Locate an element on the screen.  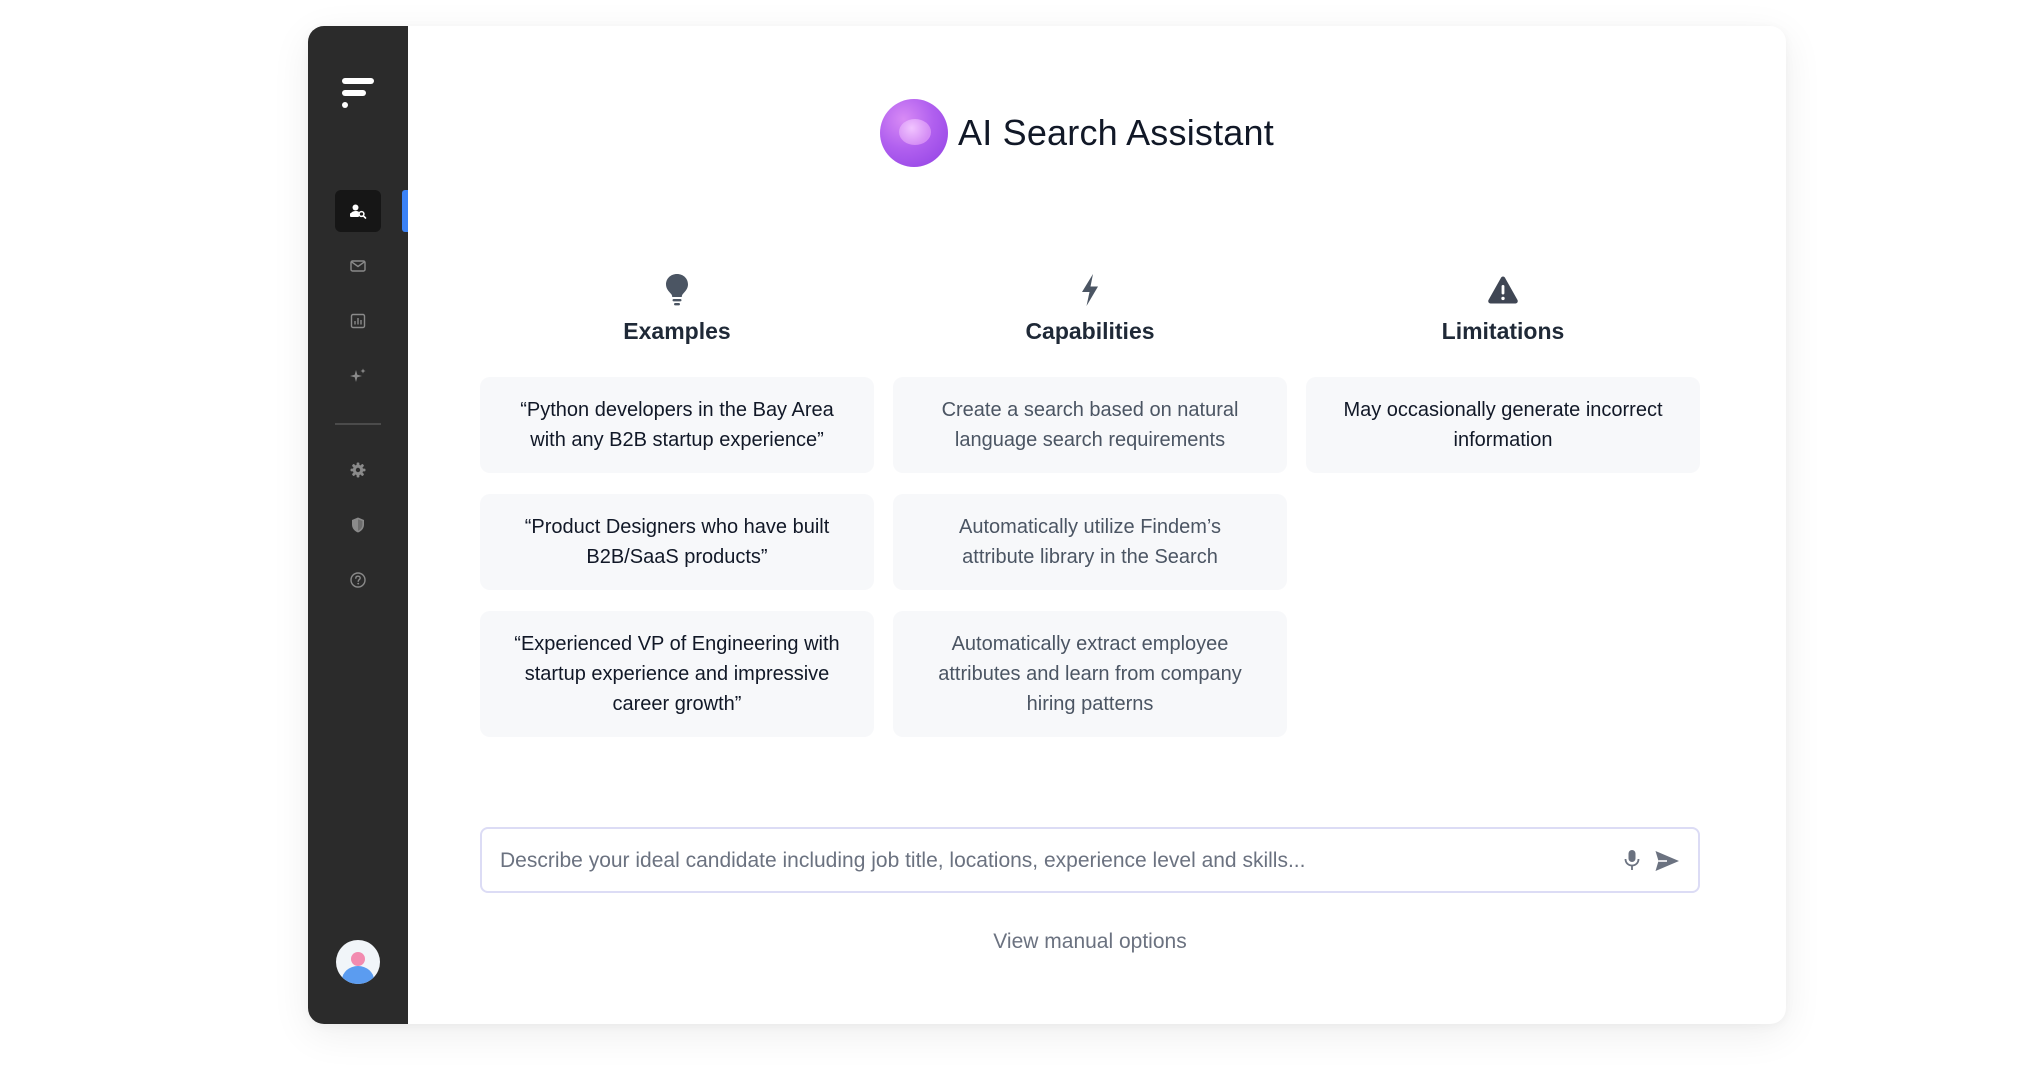
view-manual-options-link: View manual options is located at coordinates (1090, 942).